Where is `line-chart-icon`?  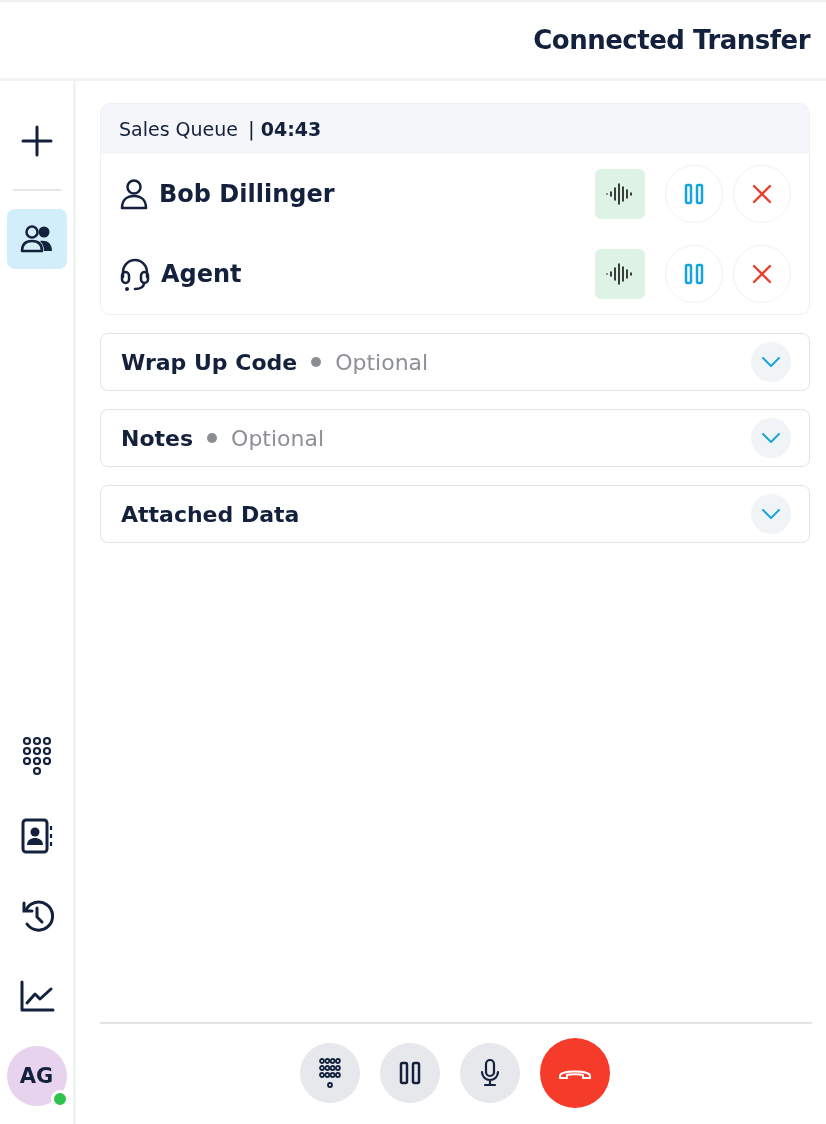
line-chart-icon is located at coordinates (36, 996).